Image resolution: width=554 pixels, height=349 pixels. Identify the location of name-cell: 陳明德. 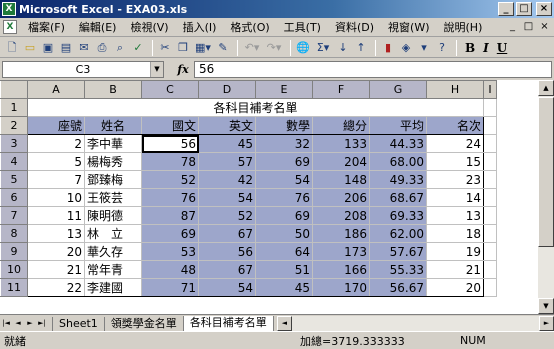
(113, 215).